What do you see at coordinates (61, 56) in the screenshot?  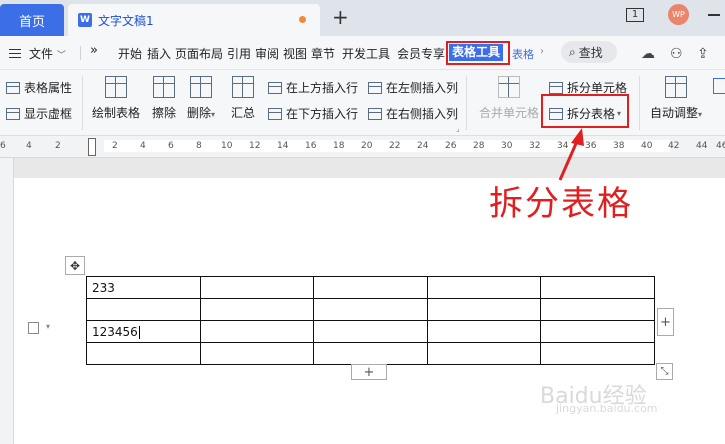 I see `chevron-down-icon: ﹀` at bounding box center [61, 56].